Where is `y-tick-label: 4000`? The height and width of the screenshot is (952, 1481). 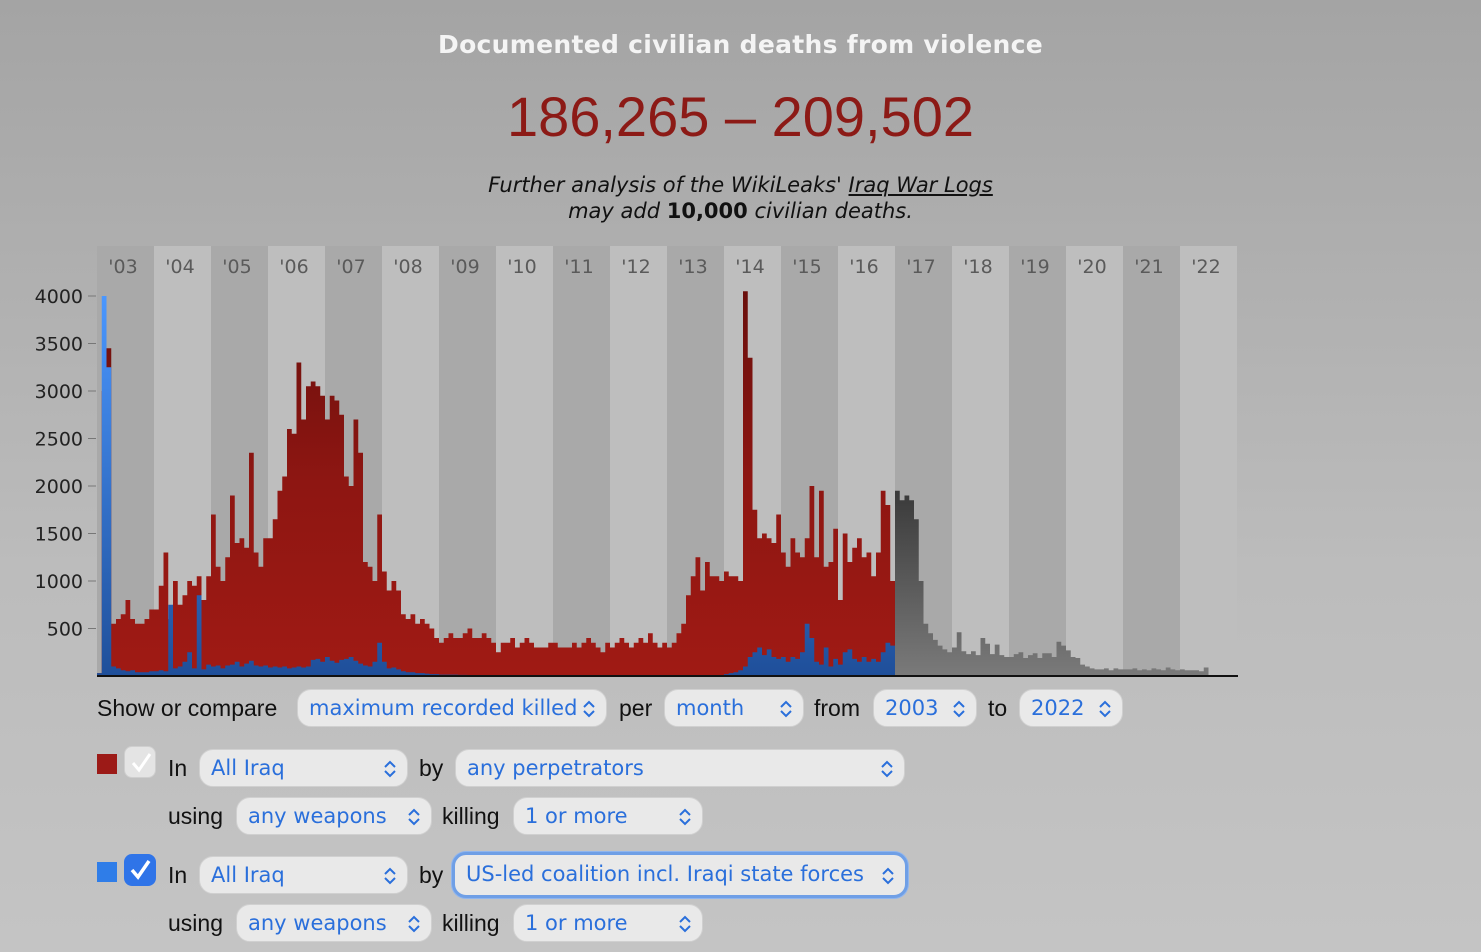 y-tick-label: 4000 is located at coordinates (59, 297).